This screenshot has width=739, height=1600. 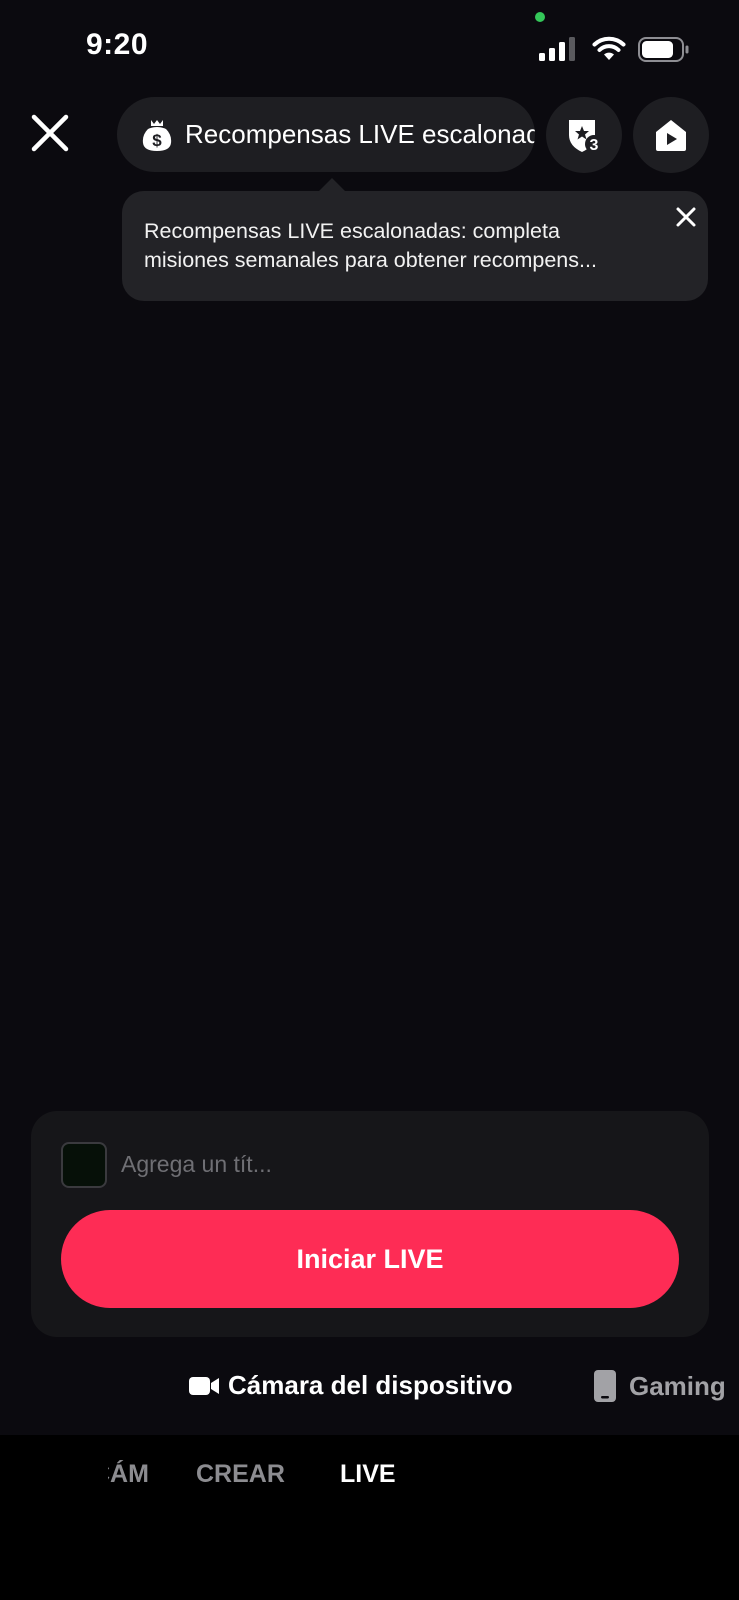 What do you see at coordinates (240, 1474) in the screenshot?
I see `tab-create: CREAR` at bounding box center [240, 1474].